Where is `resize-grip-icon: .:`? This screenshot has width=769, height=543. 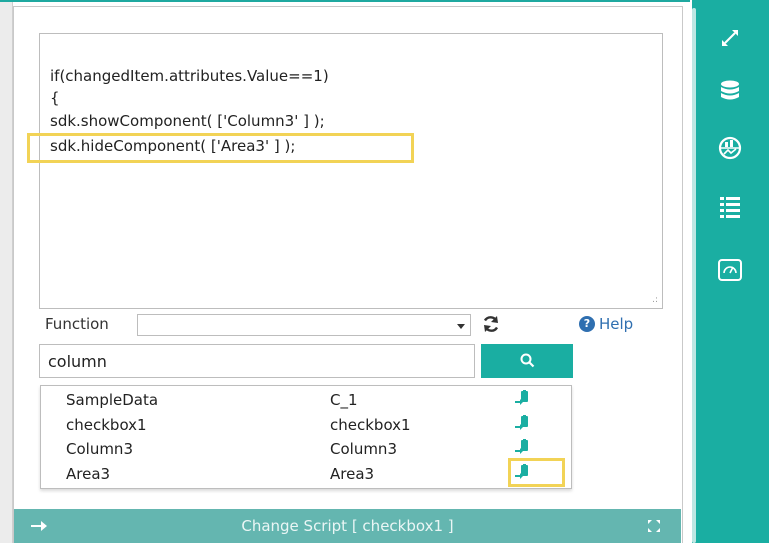
resize-grip-icon: .: is located at coordinates (655, 300).